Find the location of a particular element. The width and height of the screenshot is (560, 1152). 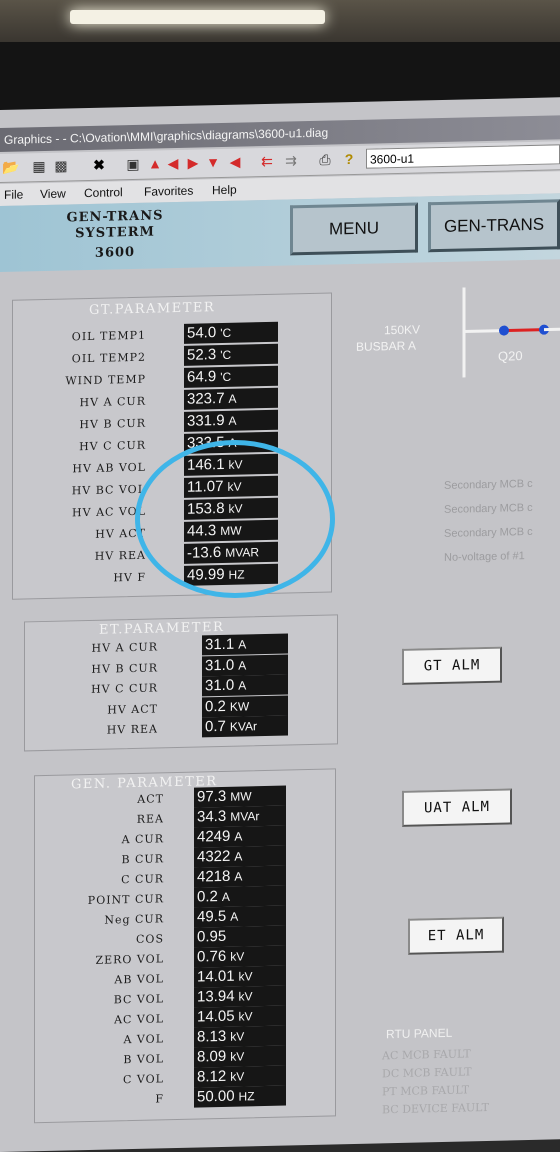

page-title-line2: SYSTERM is located at coordinates (115, 233).